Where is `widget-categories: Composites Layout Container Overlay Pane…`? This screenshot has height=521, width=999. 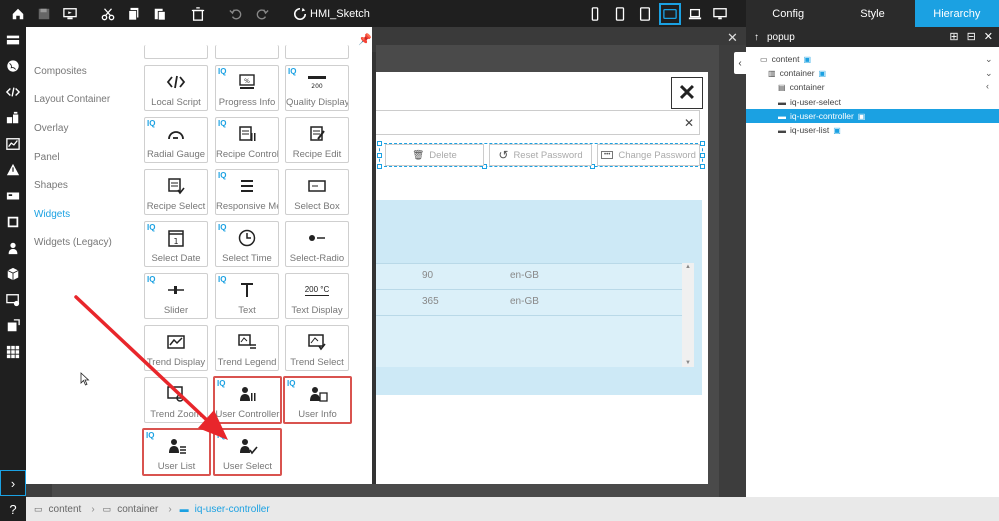
widget-categories: Composites Layout Container Overlay Pane… is located at coordinates (83, 256).